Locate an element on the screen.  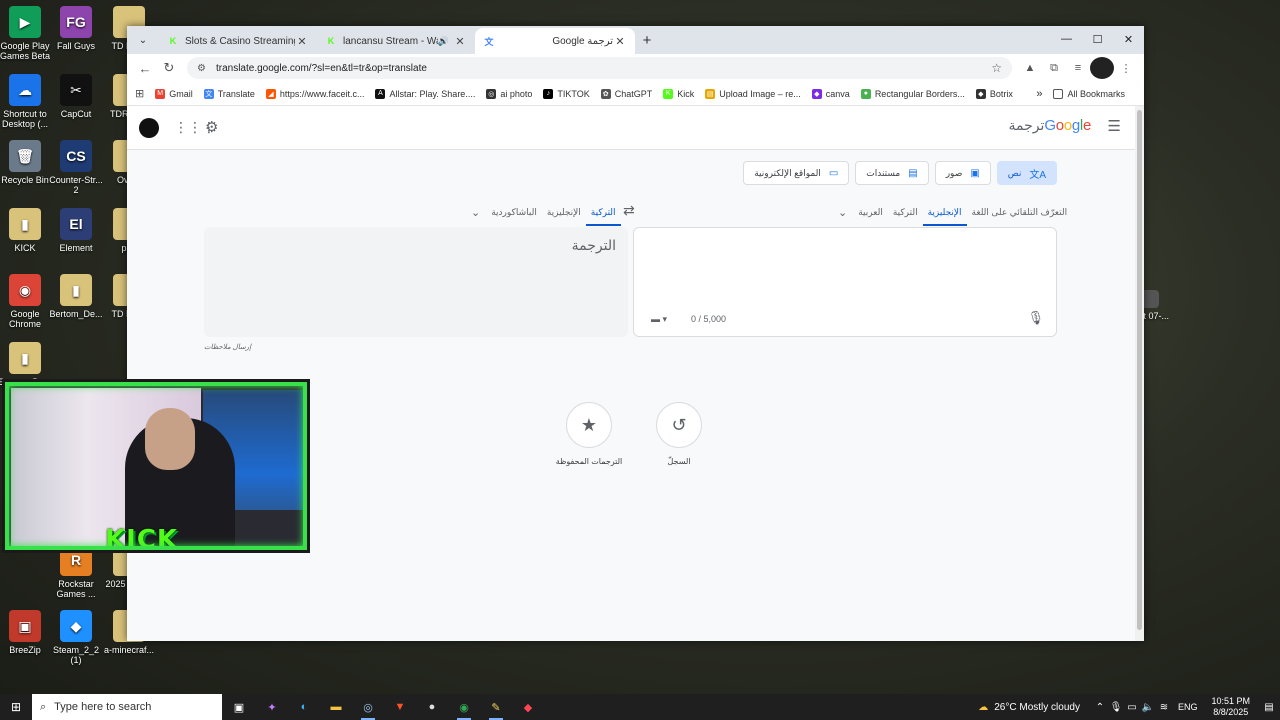
close-icon: ✕ is located at coordinates (1128, 39).